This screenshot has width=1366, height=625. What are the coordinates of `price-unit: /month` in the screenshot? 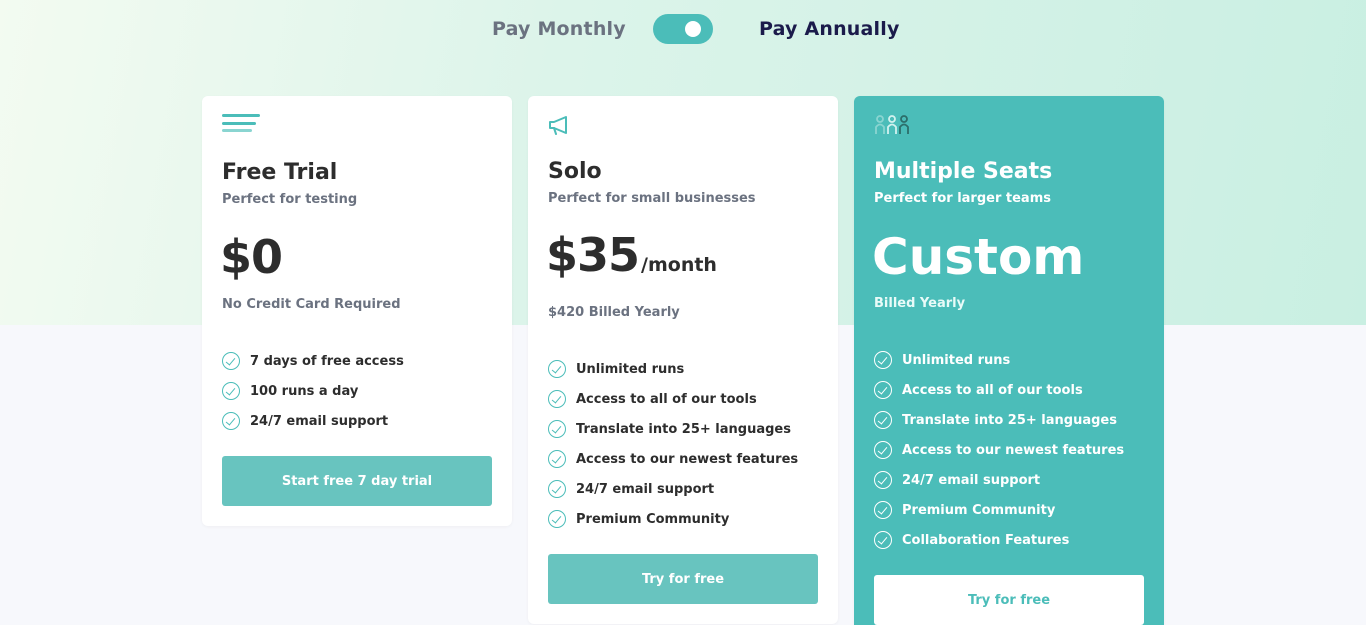 It's located at (679, 265).